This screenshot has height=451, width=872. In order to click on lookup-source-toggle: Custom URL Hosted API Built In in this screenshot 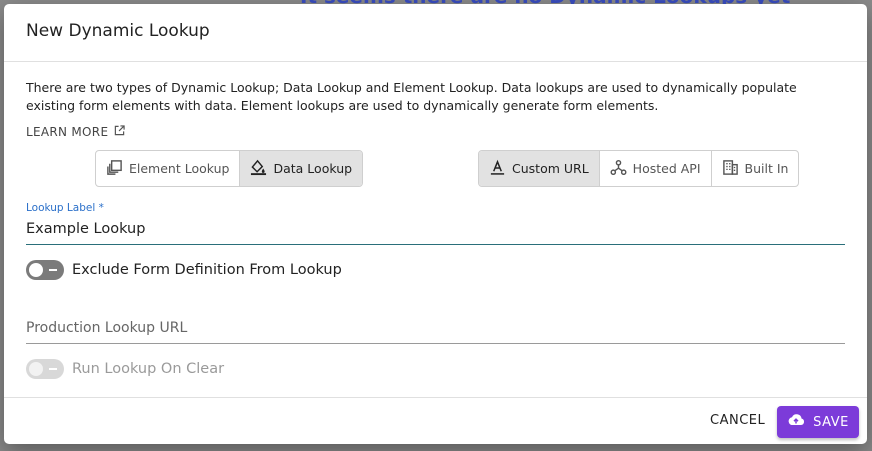, I will do `click(639, 168)`.